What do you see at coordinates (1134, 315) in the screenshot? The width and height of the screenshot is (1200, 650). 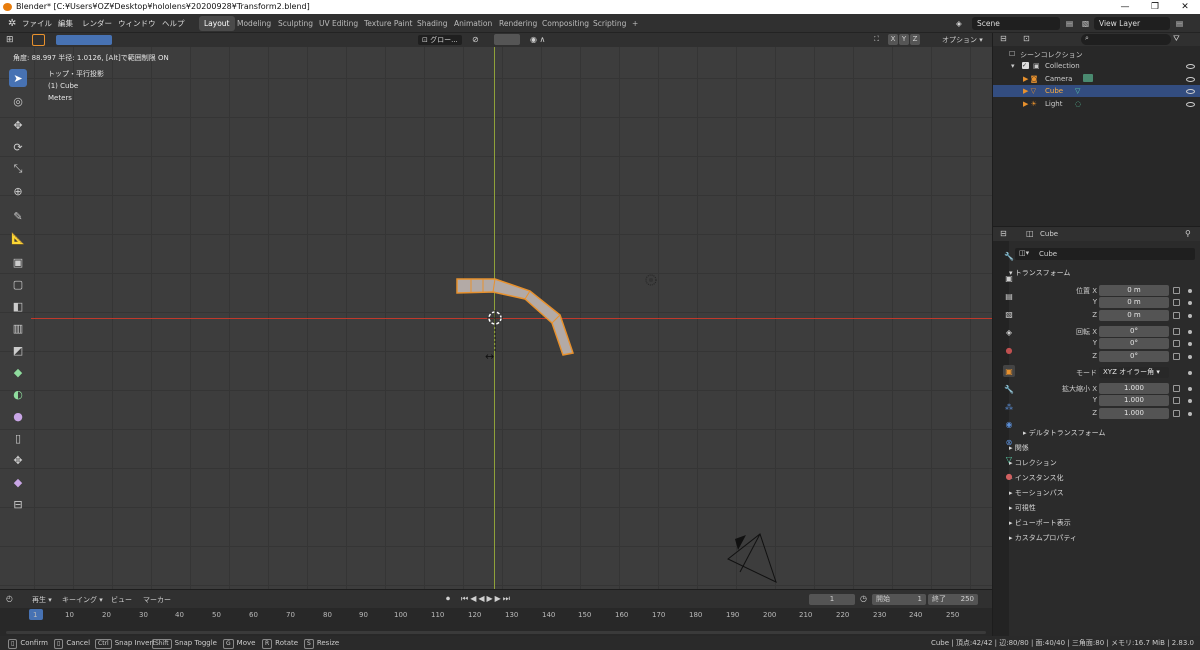 I see `location-z-field: 0 m` at bounding box center [1134, 315].